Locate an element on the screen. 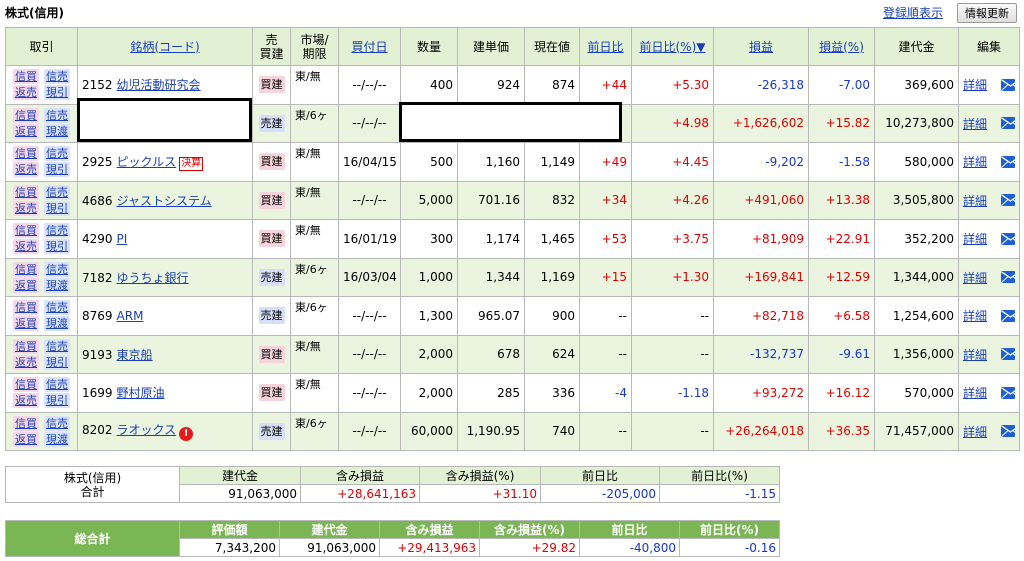 The width and height of the screenshot is (1024, 561). stock-name-link: 幼児活動研究会 is located at coordinates (159, 85).